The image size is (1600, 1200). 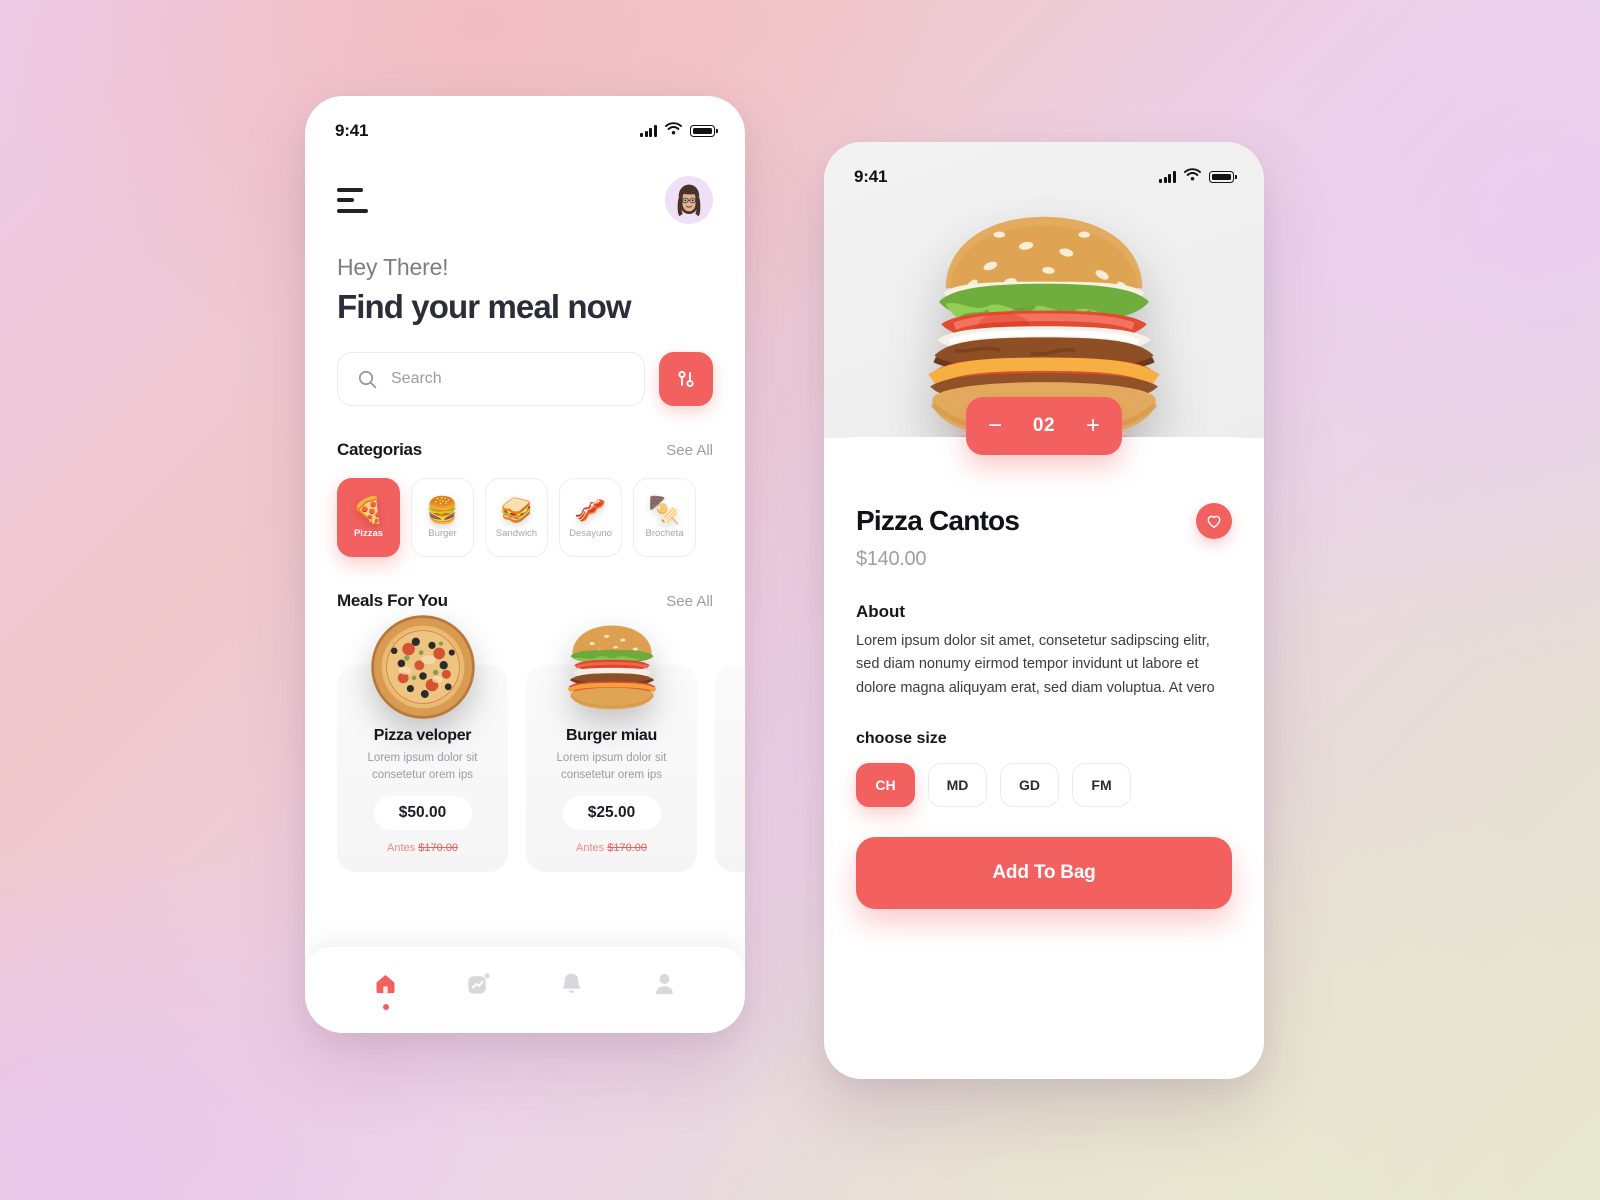 I want to click on avatar-memoji-icon, so click(x=689, y=200).